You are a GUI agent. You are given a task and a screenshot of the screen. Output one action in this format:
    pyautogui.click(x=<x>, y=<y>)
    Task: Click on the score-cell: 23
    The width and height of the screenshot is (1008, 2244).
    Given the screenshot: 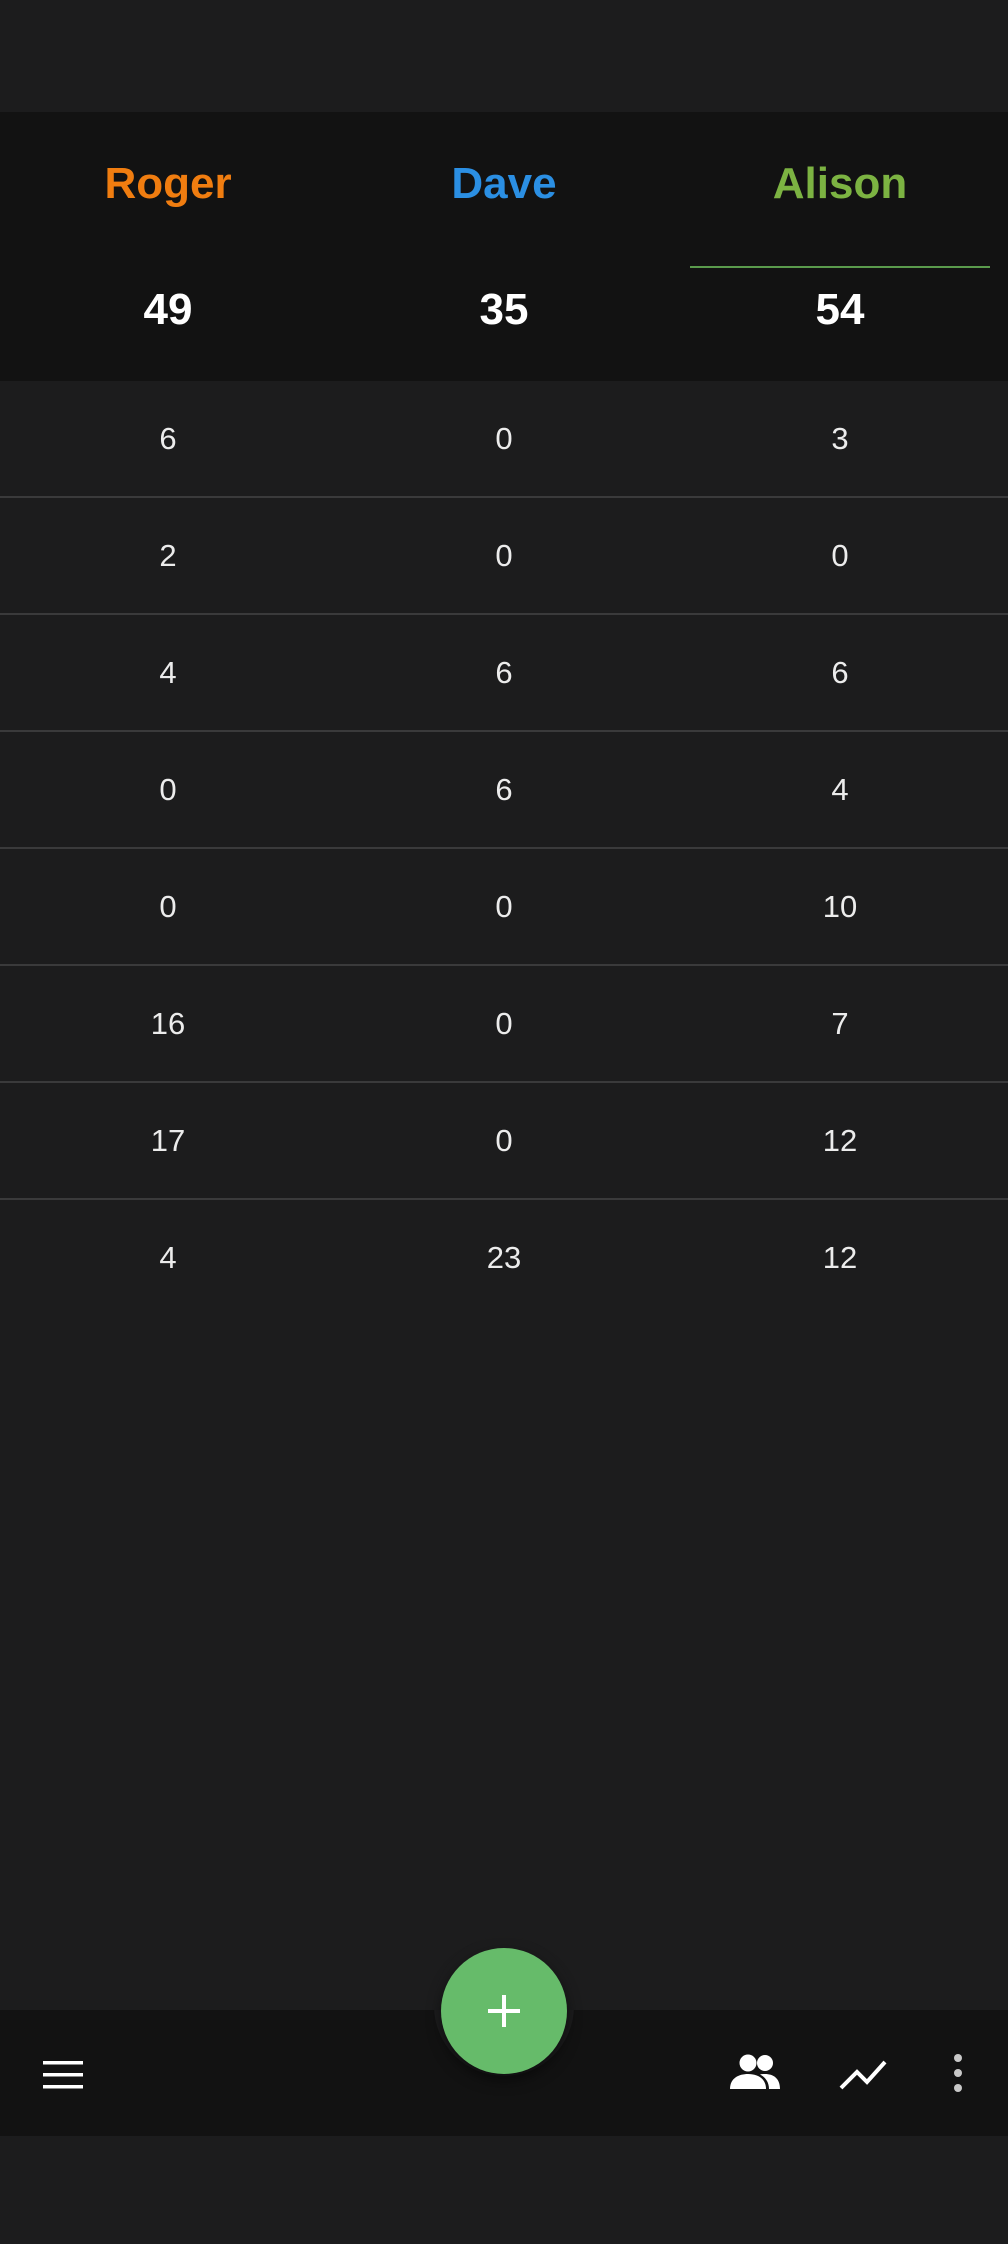 What is the action you would take?
    pyautogui.click(x=504, y=1257)
    